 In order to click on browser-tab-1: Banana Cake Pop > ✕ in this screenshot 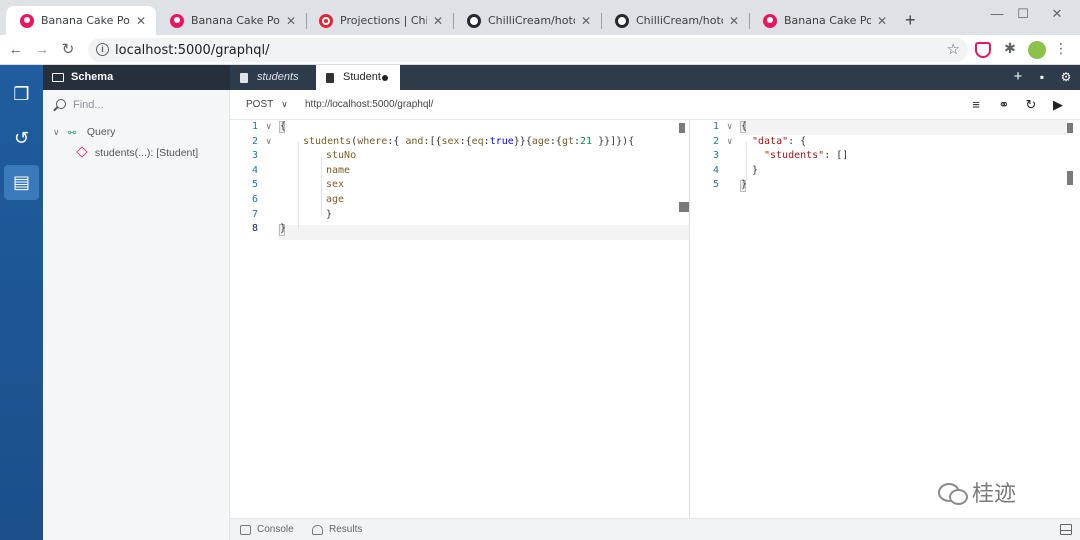, I will do `click(81, 20)`.